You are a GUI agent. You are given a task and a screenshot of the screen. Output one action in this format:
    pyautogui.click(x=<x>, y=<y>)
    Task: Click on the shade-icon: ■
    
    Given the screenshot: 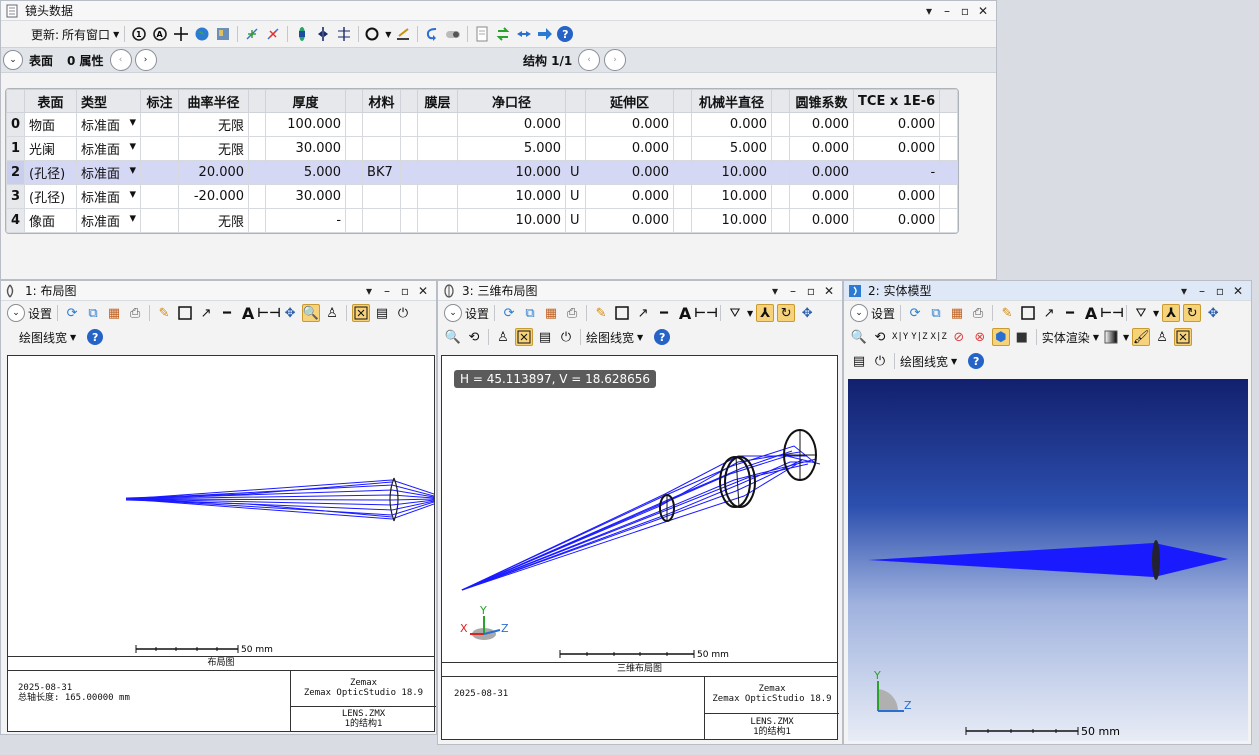 What is the action you would take?
    pyautogui.click(x=1022, y=337)
    